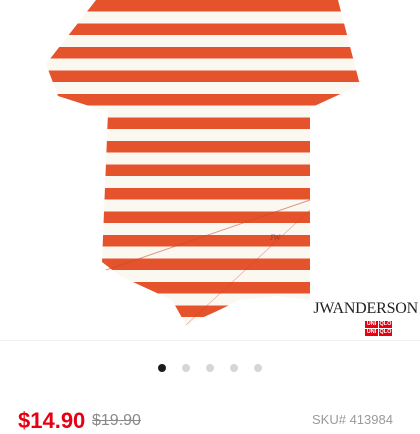 The width and height of the screenshot is (420, 434). What do you see at coordinates (210, 340) in the screenshot?
I see `divider` at bounding box center [210, 340].